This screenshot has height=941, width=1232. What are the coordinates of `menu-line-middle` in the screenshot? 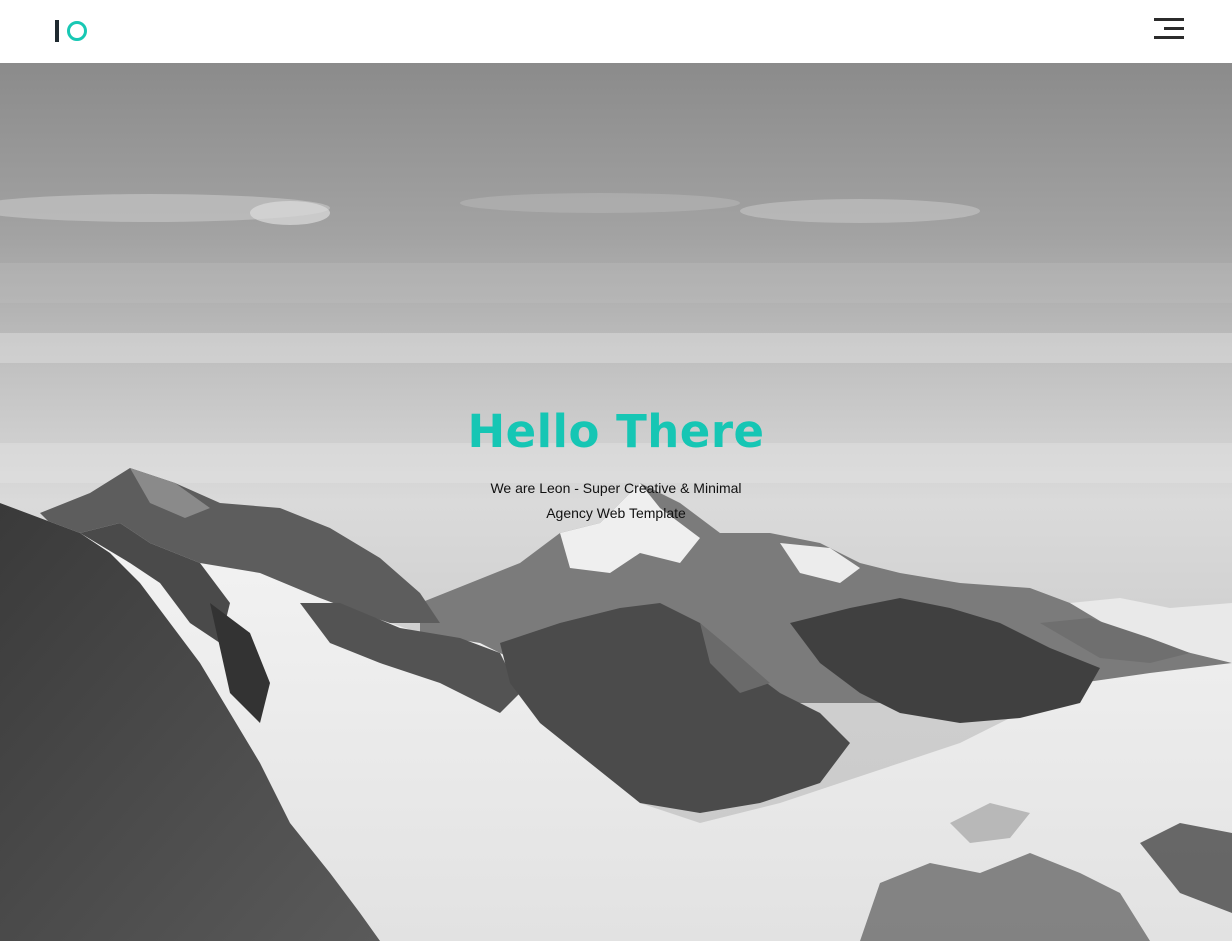 It's located at (1174, 28).